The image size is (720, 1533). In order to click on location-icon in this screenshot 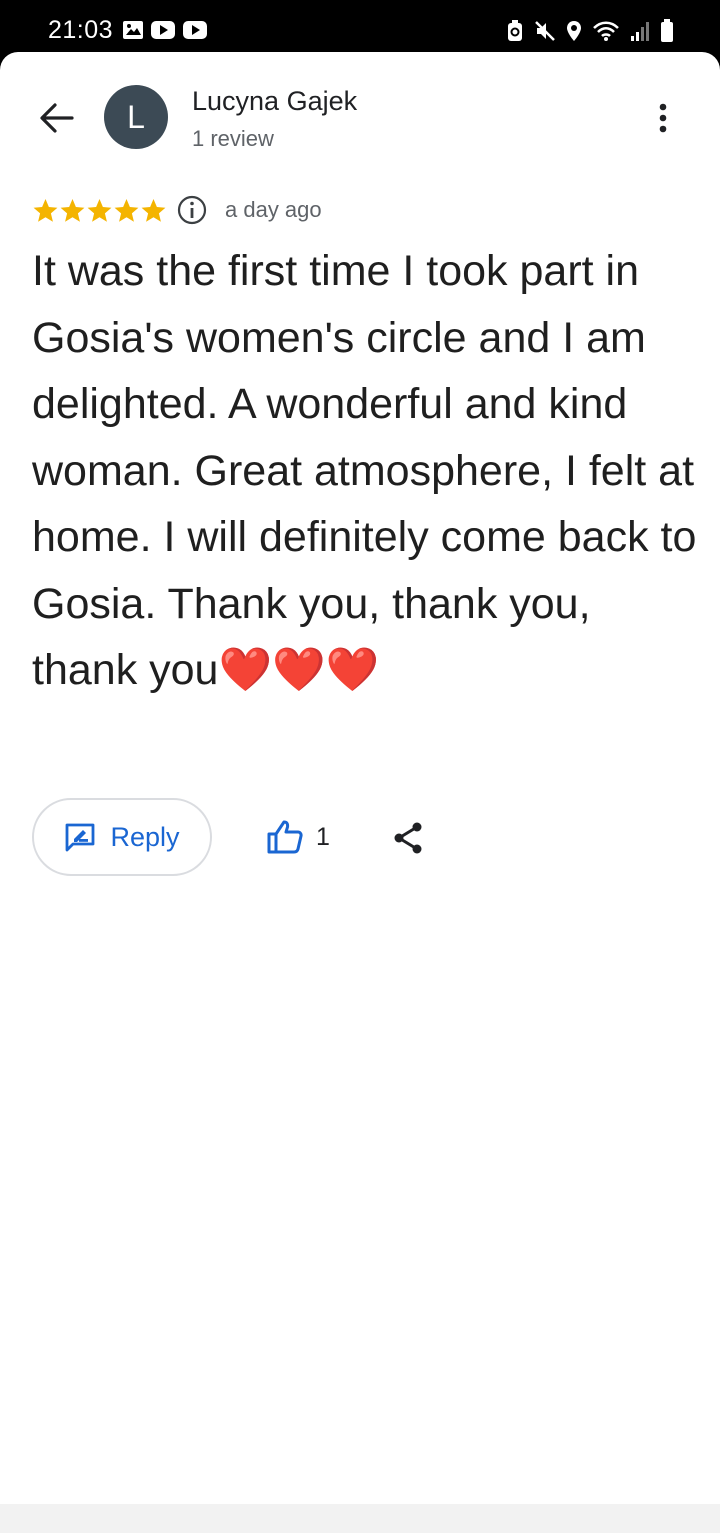, I will do `click(574, 31)`.